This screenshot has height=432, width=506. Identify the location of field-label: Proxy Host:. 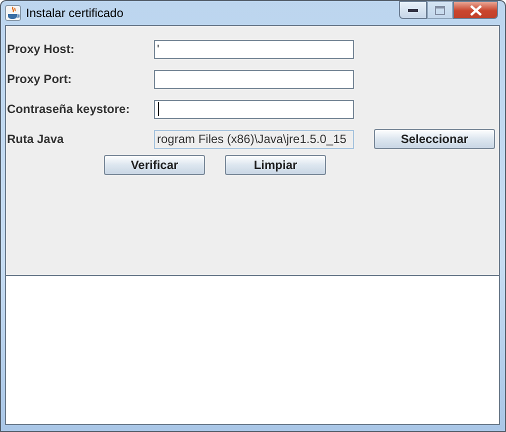
(41, 49).